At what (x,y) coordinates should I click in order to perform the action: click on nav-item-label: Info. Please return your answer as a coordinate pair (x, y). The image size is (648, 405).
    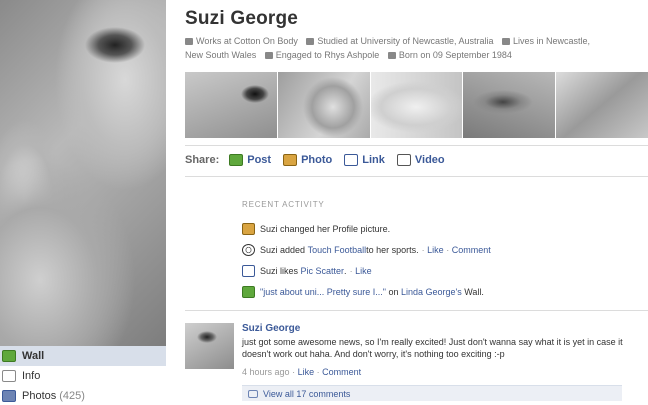
    Looking at the image, I should click on (31, 376).